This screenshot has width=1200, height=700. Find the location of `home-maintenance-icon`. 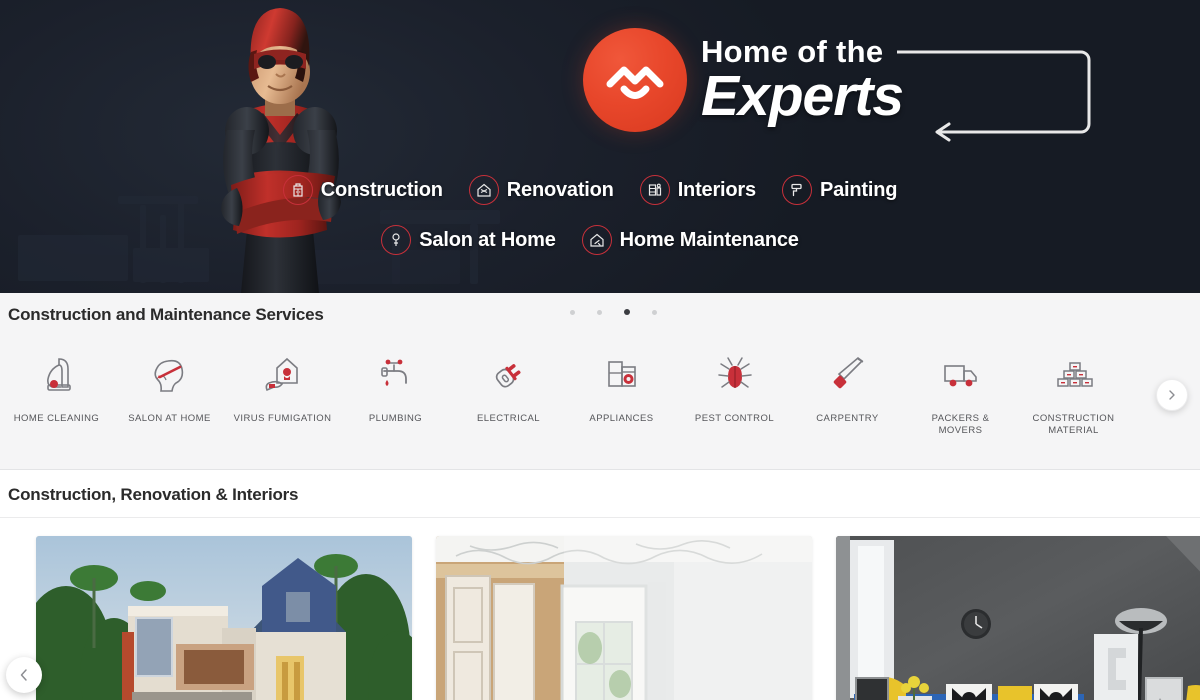

home-maintenance-icon is located at coordinates (596, 240).